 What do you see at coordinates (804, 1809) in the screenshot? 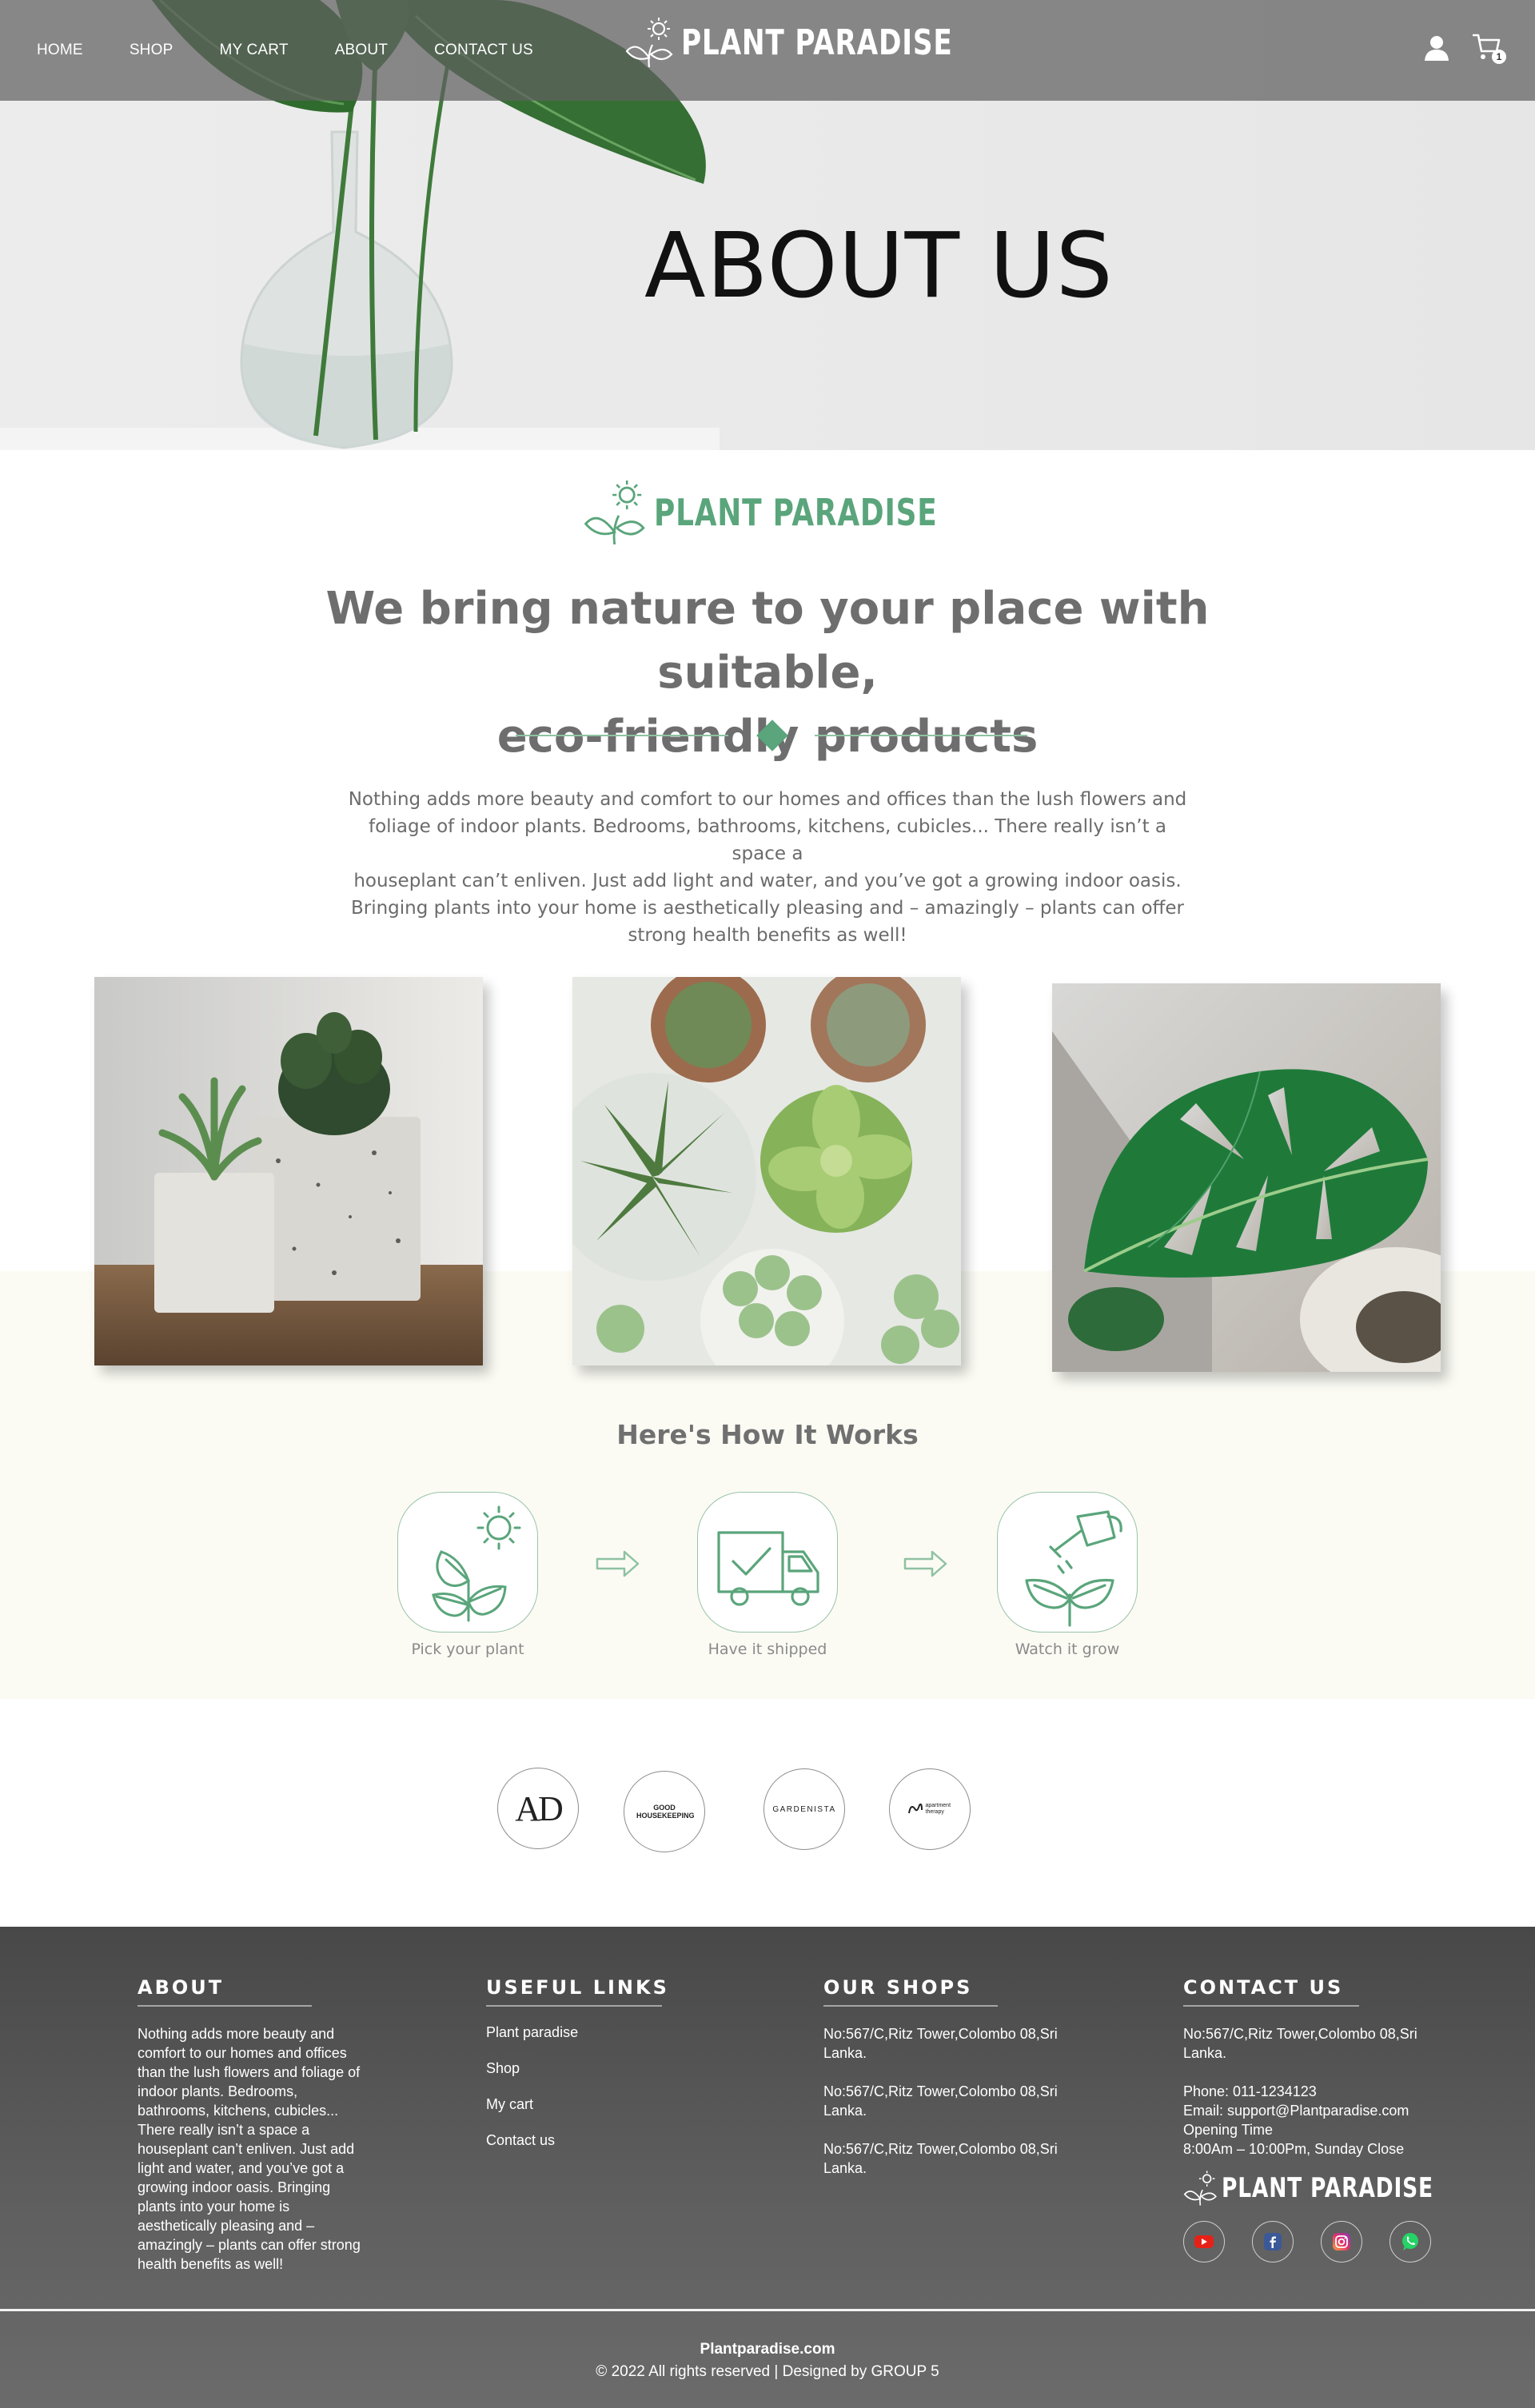
I see `partner-gardenista-logo: GARDENISTA` at bounding box center [804, 1809].